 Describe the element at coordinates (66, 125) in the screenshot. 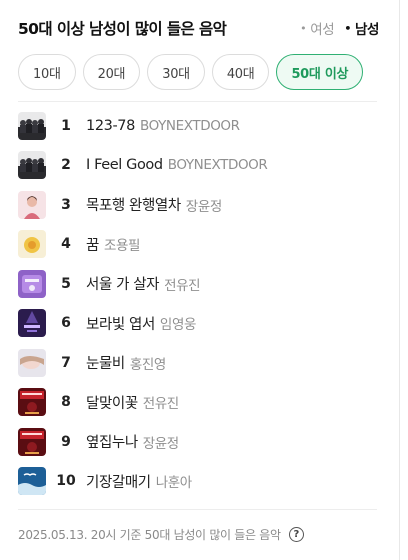

I see `song-rank: 1` at that location.